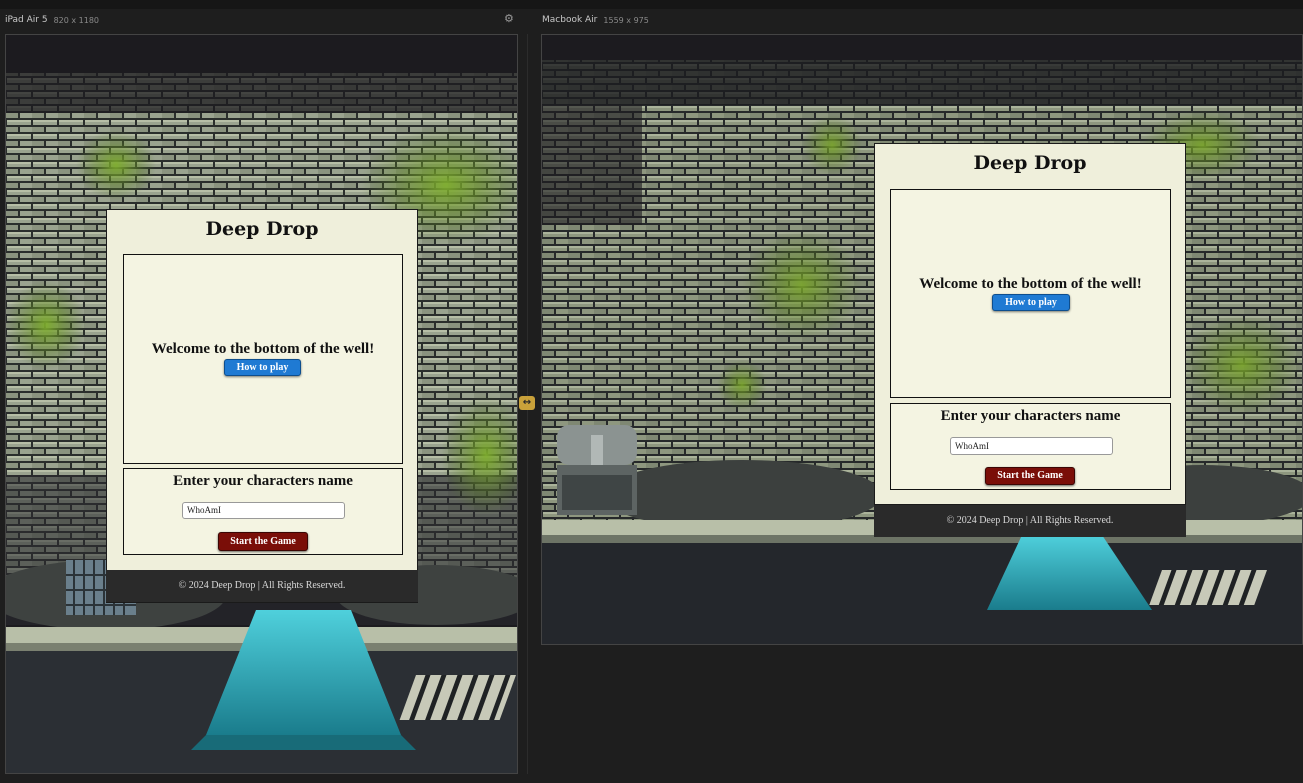 The image size is (1303, 783). What do you see at coordinates (626, 20) in the screenshot?
I see `device-size: 1559 x 975` at bounding box center [626, 20].